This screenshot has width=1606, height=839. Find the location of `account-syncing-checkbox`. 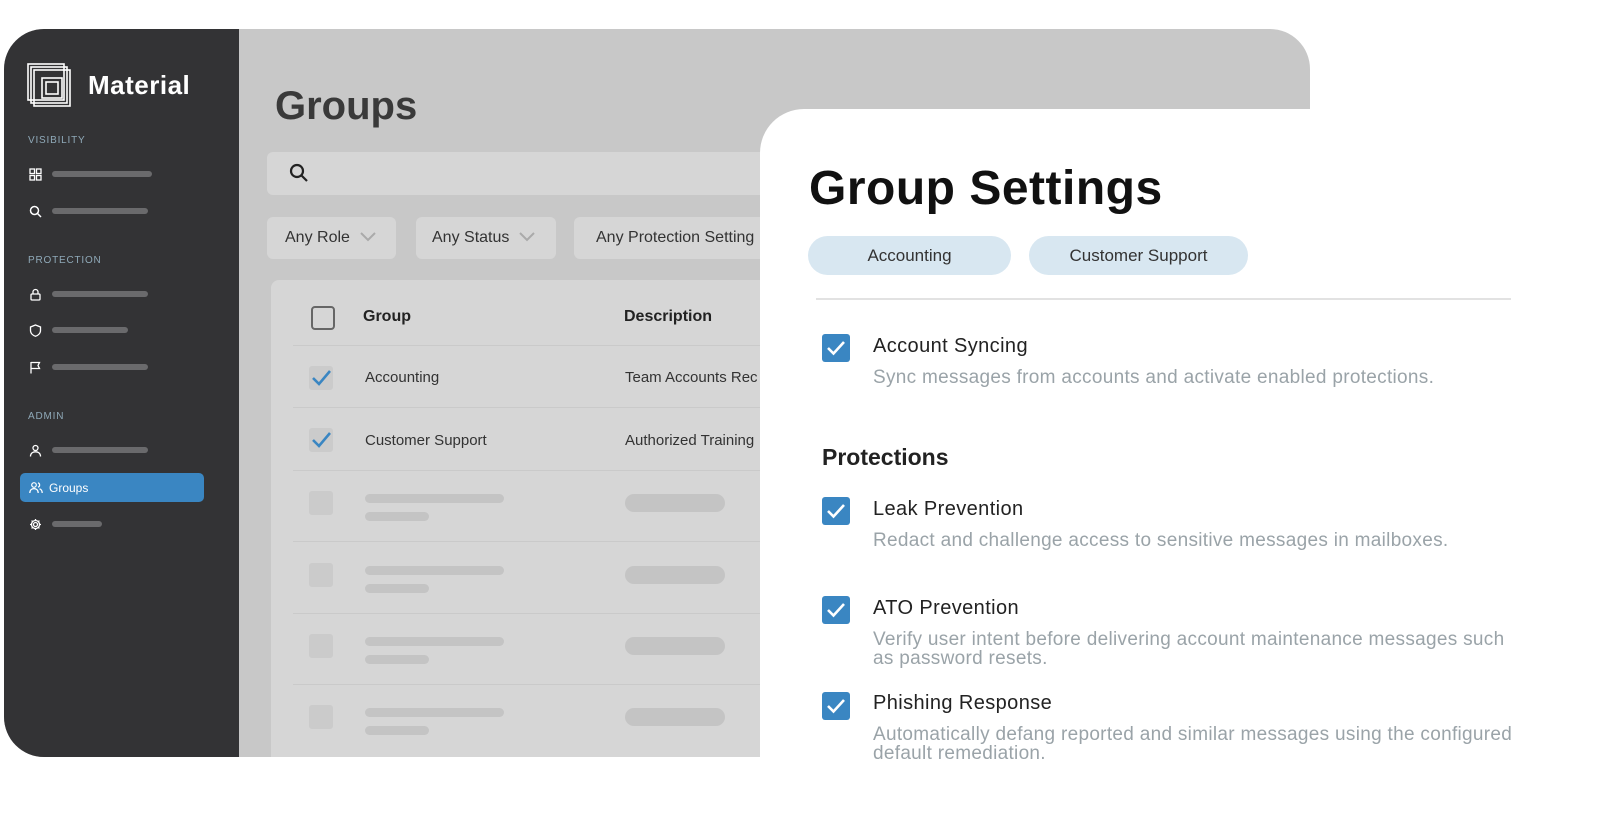

account-syncing-checkbox is located at coordinates (836, 348).